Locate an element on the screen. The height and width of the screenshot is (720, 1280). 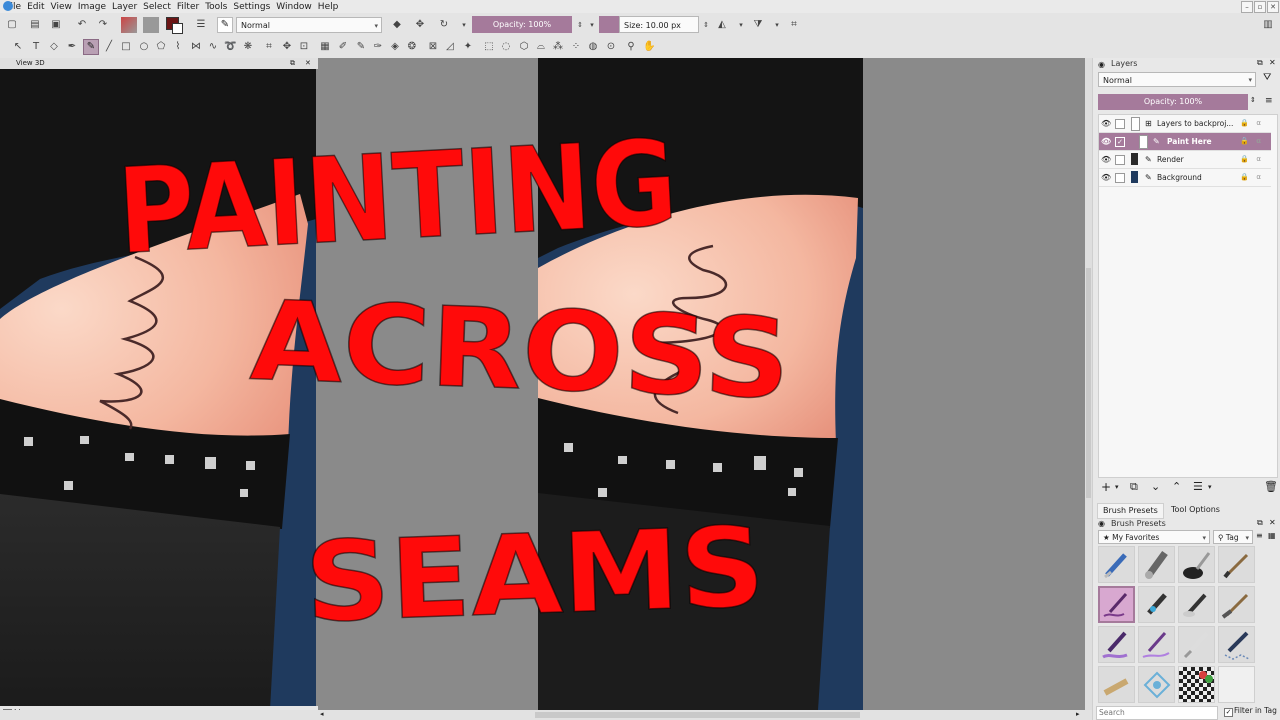
smart-patch-icon: ✎ is located at coordinates (361, 47).